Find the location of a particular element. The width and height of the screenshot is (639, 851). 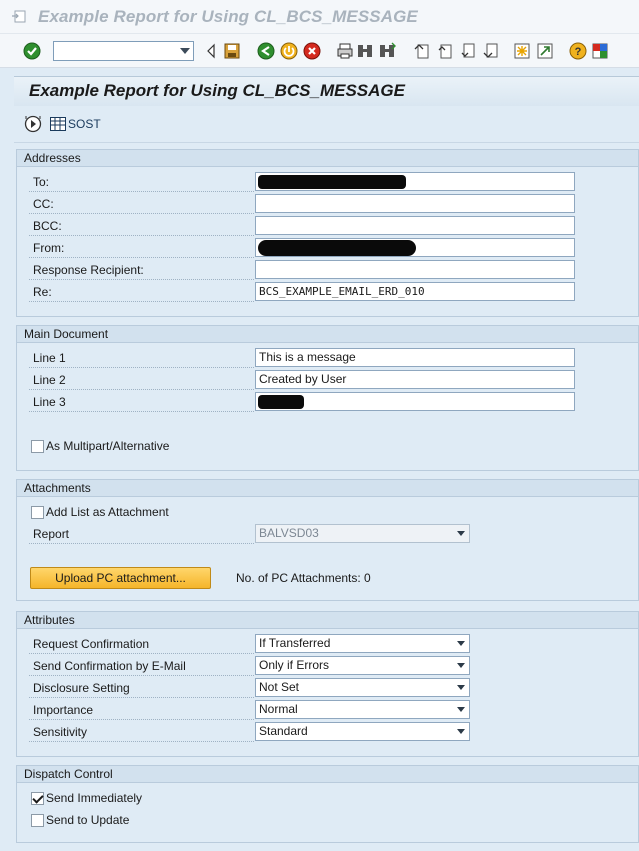

request-confirmation-select: If Transferred is located at coordinates (362, 643).